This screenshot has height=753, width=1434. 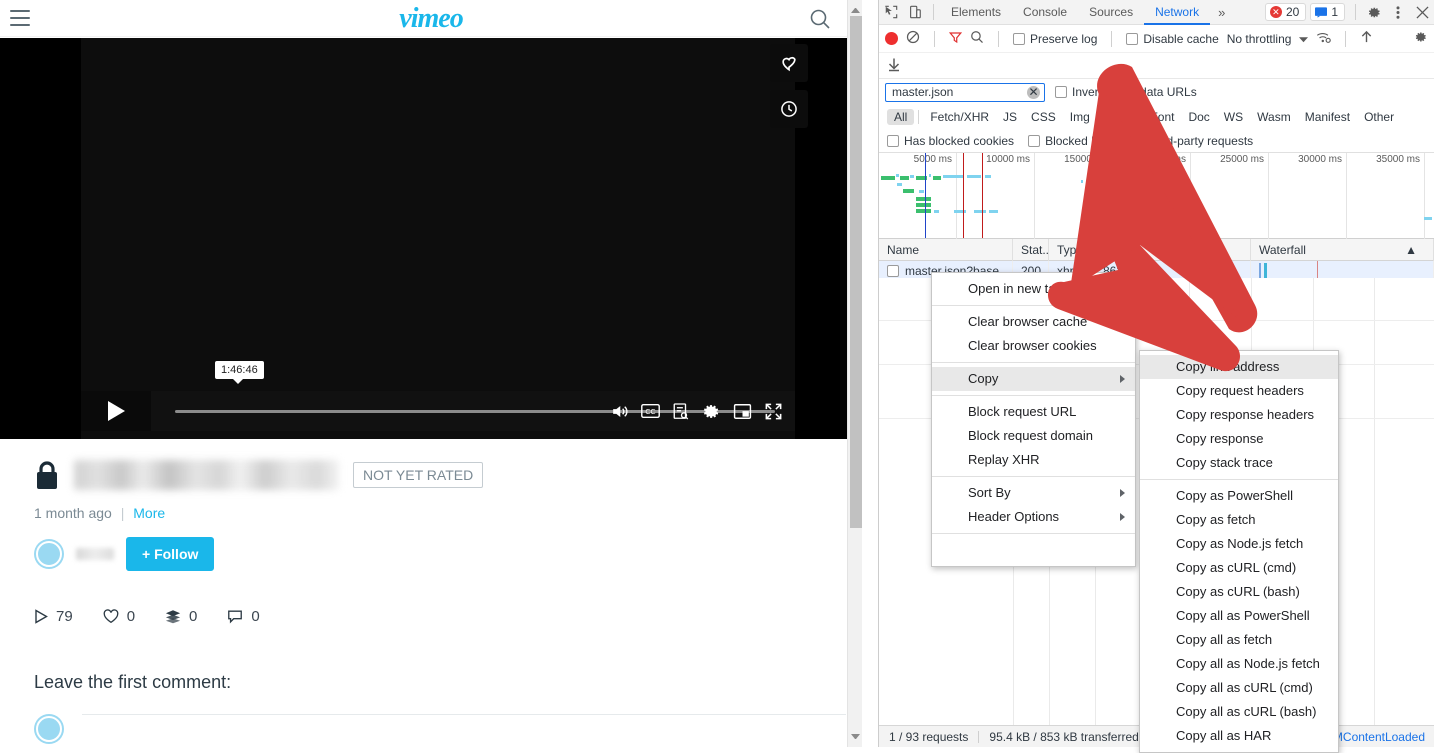 What do you see at coordinates (1327, 12) in the screenshot?
I see `message-count-badge: 1` at bounding box center [1327, 12].